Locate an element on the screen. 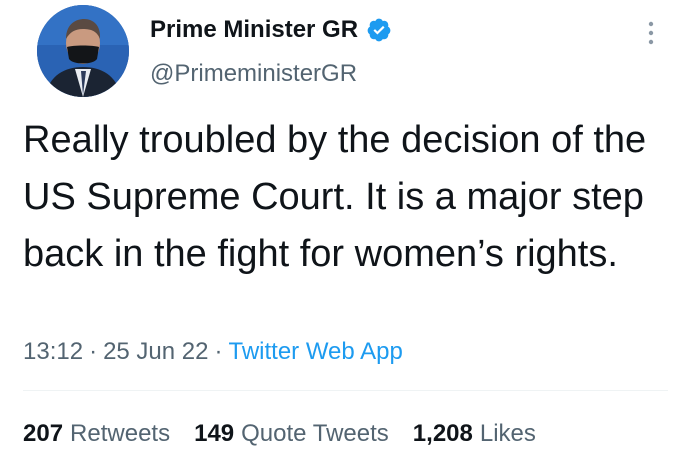 This screenshot has height=467, width=690. display-name: Prime Minister GR is located at coordinates (254, 30).